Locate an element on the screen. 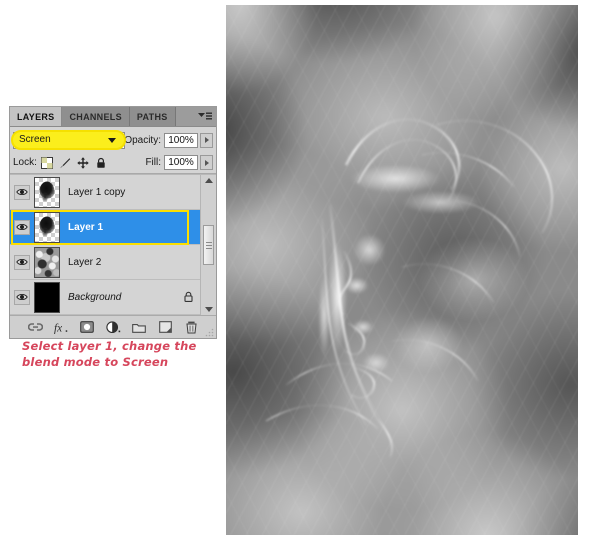  lock-transparency-icon is located at coordinates (46, 162).